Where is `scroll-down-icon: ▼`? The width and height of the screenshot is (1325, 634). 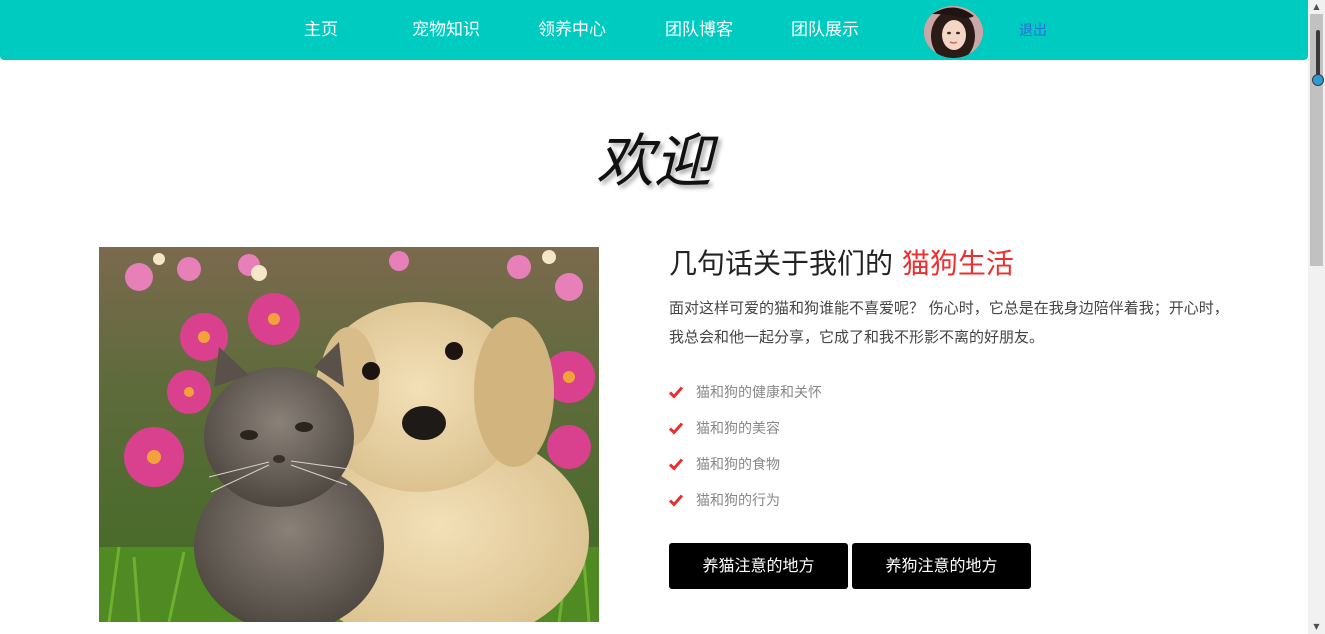
scroll-down-icon: ▼ is located at coordinates (1316, 627).